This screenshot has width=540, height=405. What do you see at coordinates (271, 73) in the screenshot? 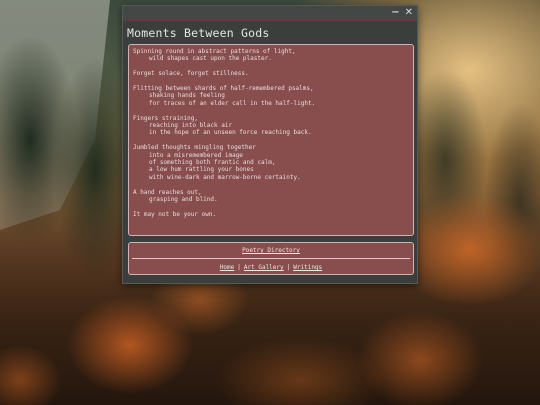
I see `poem-stanza: Forget solace, forget stillness.` at bounding box center [271, 73].